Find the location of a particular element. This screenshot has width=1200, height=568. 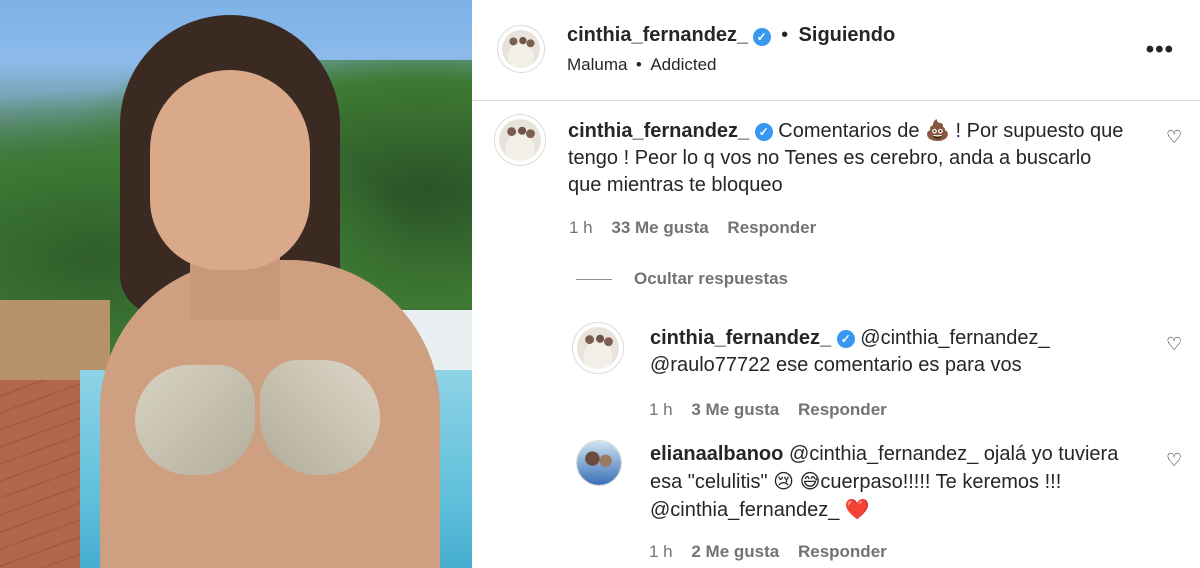

hide-replies-button: Ocultar respuestas is located at coordinates (711, 279).